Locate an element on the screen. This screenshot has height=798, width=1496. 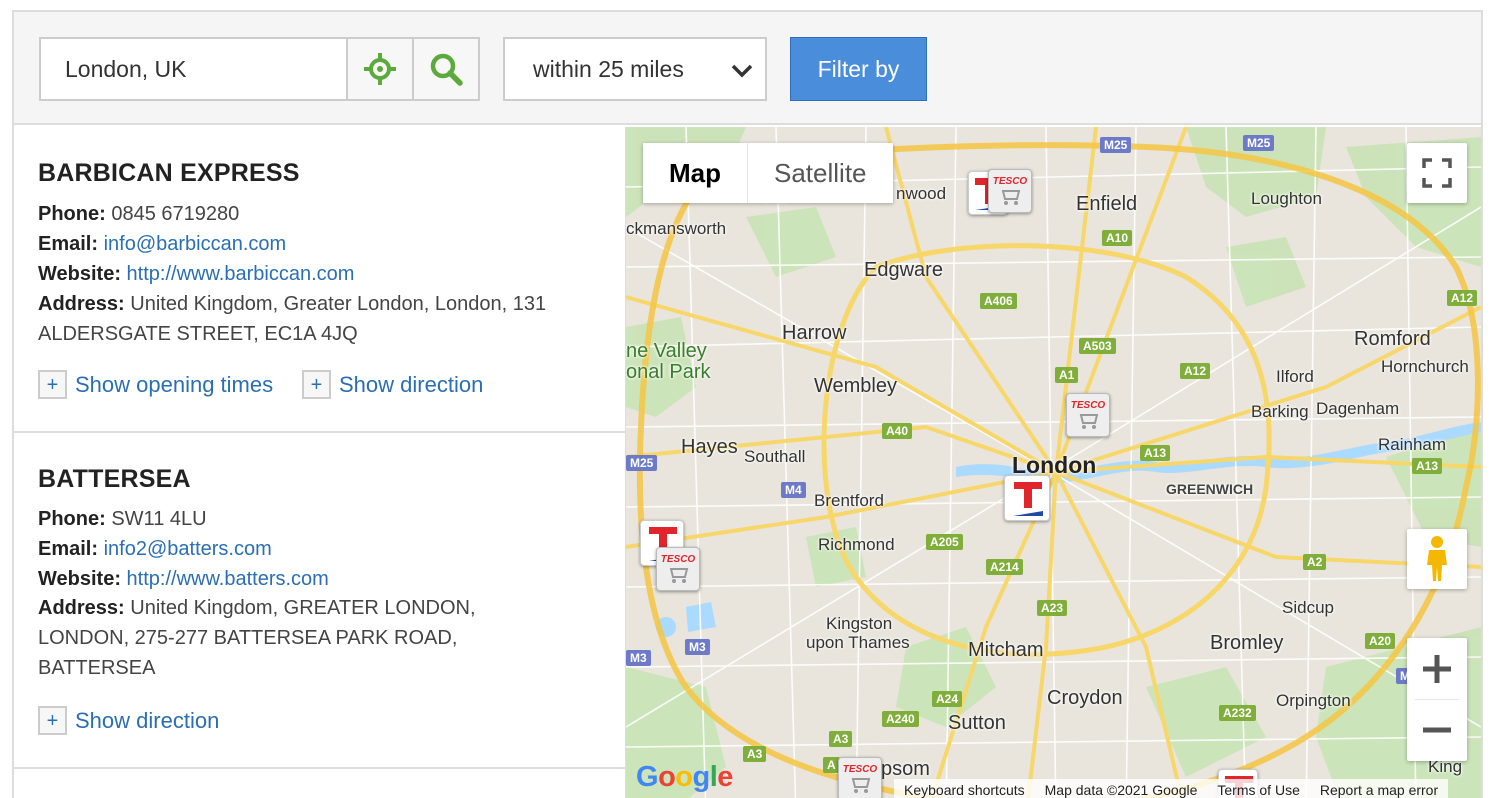
store-name: BATTERSEA is located at coordinates (114, 479).